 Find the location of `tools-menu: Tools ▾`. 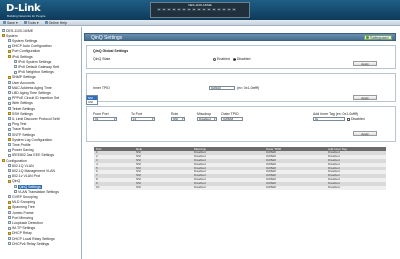

tools-menu: Tools ▾ is located at coordinates (31, 22).